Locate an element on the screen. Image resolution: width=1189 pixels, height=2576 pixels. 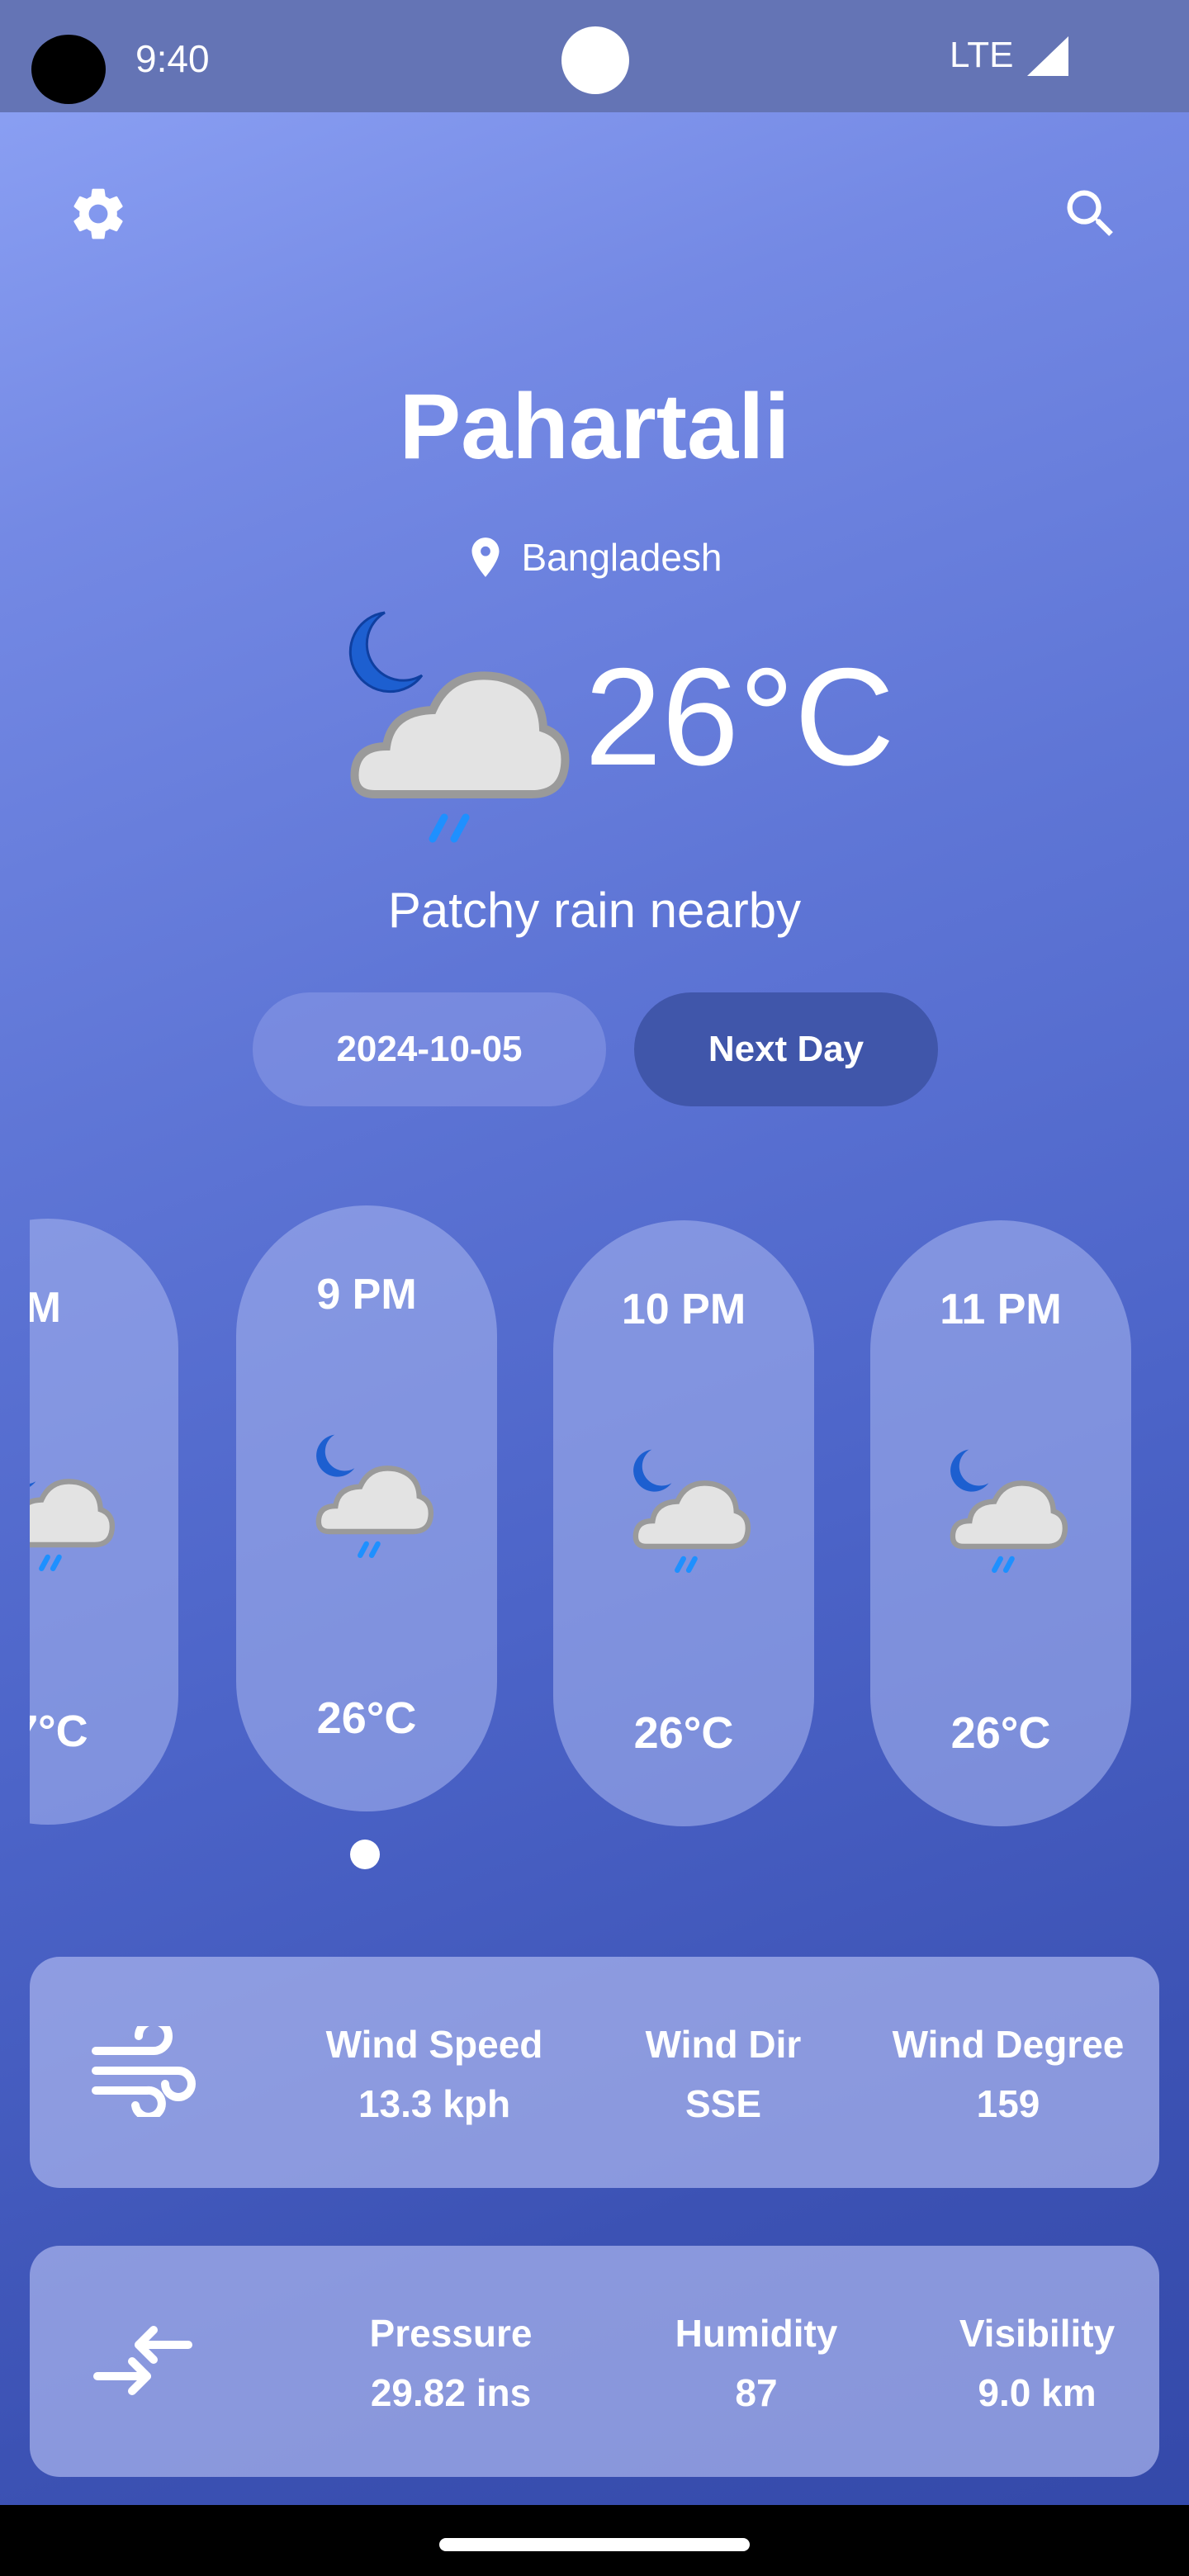
search-icon is located at coordinates (1090, 213).